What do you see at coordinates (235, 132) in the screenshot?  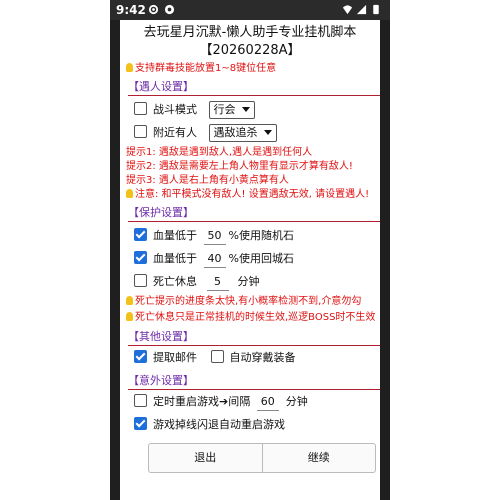 I see `nearby-value: 遇敌追杀` at bounding box center [235, 132].